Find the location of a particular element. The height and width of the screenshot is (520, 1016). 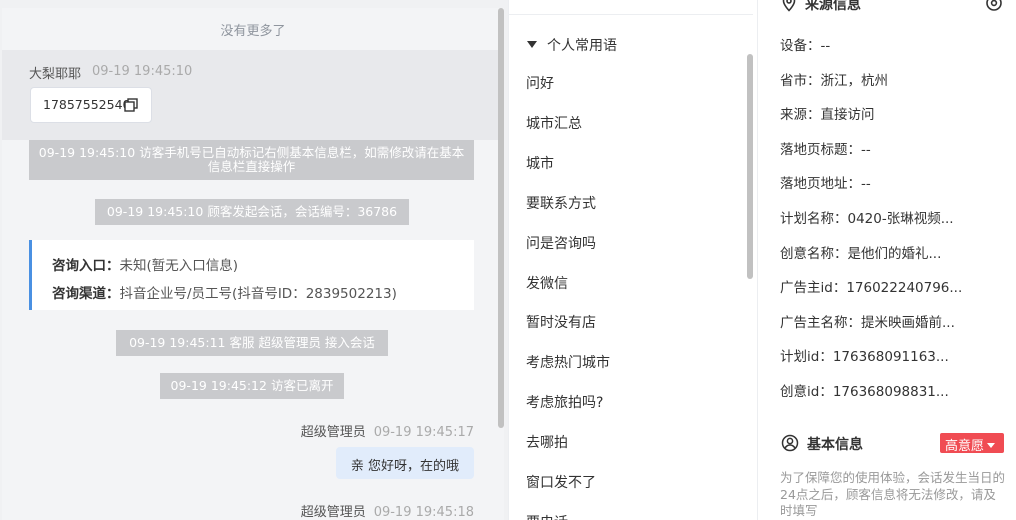

phrase-item: 暂时没有店 is located at coordinates (561, 322).